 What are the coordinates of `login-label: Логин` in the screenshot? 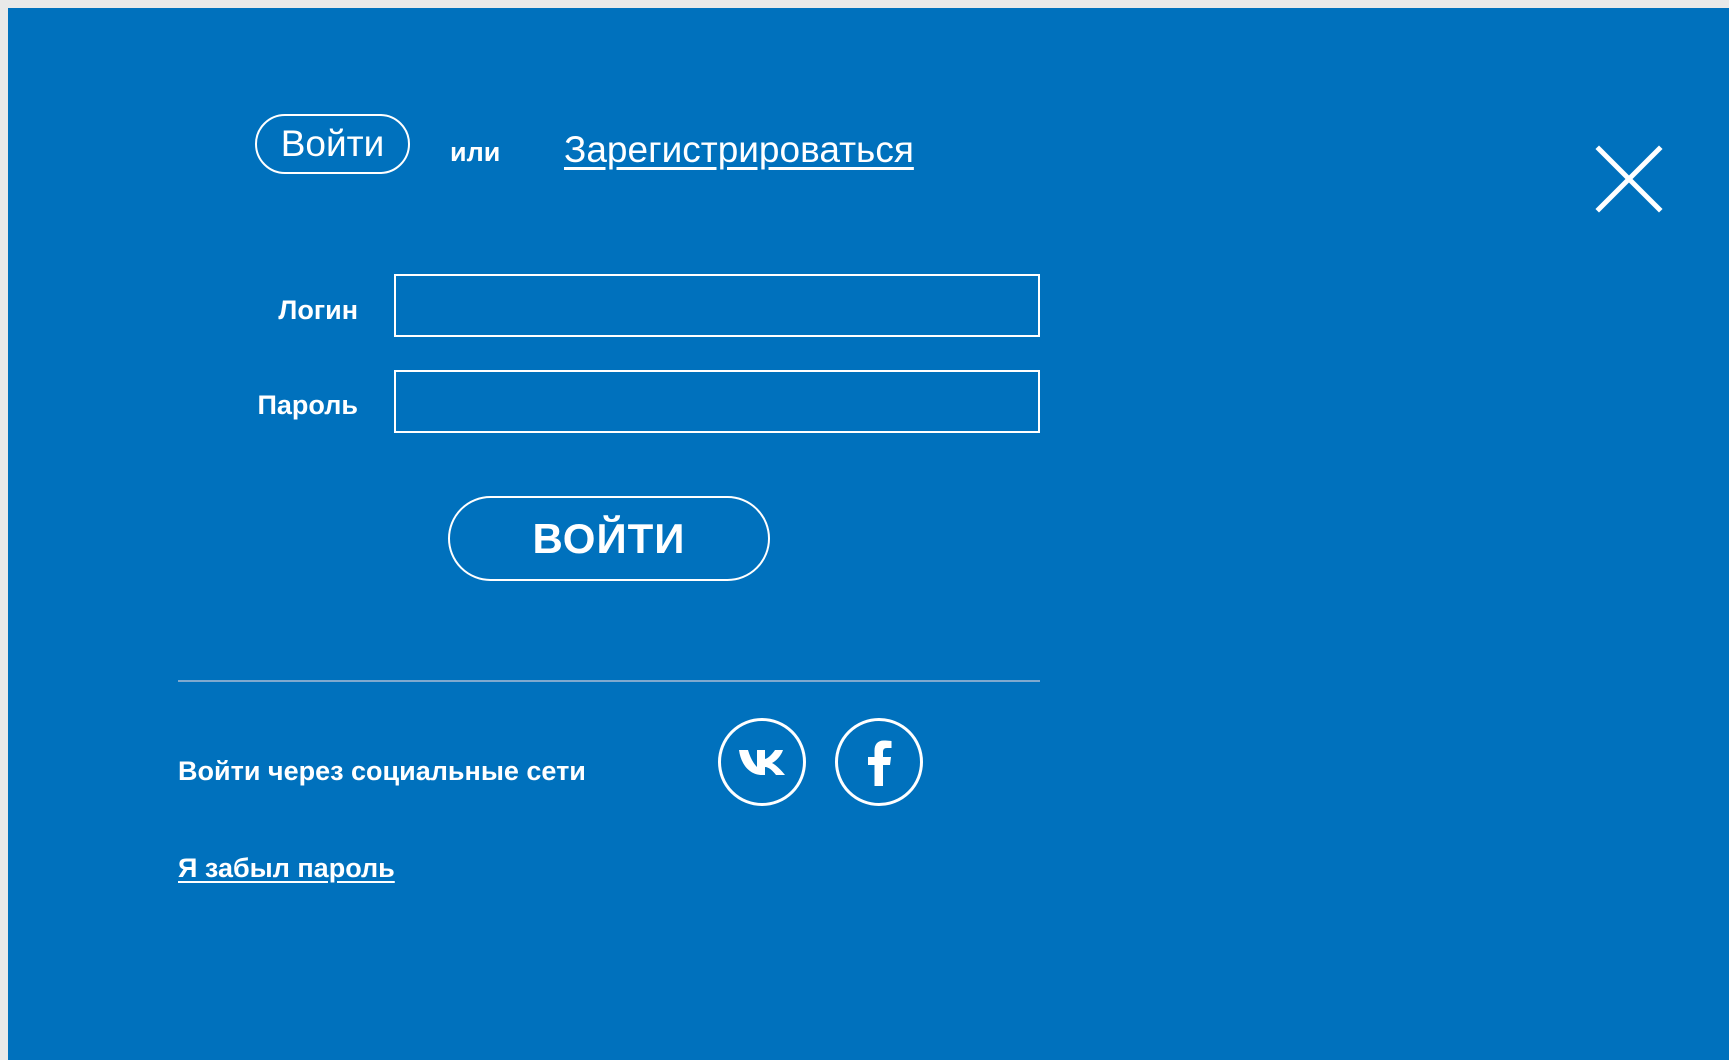 It's located at (318, 310).